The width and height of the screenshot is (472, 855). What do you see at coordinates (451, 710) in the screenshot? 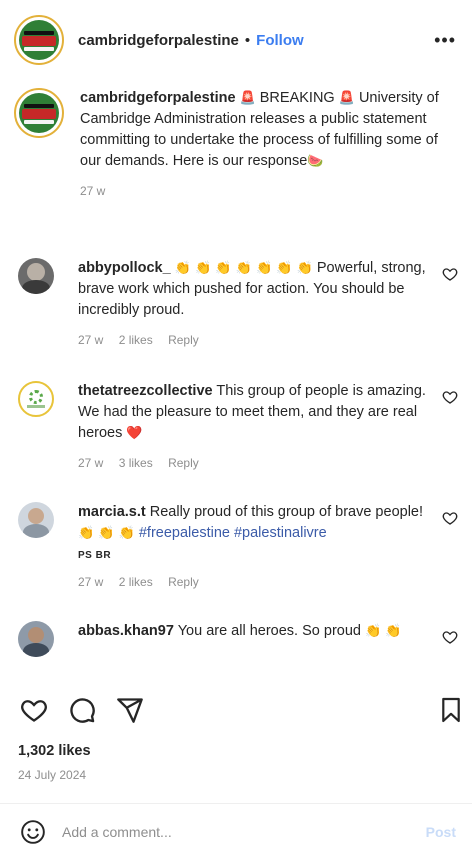
I see `save-icon` at bounding box center [451, 710].